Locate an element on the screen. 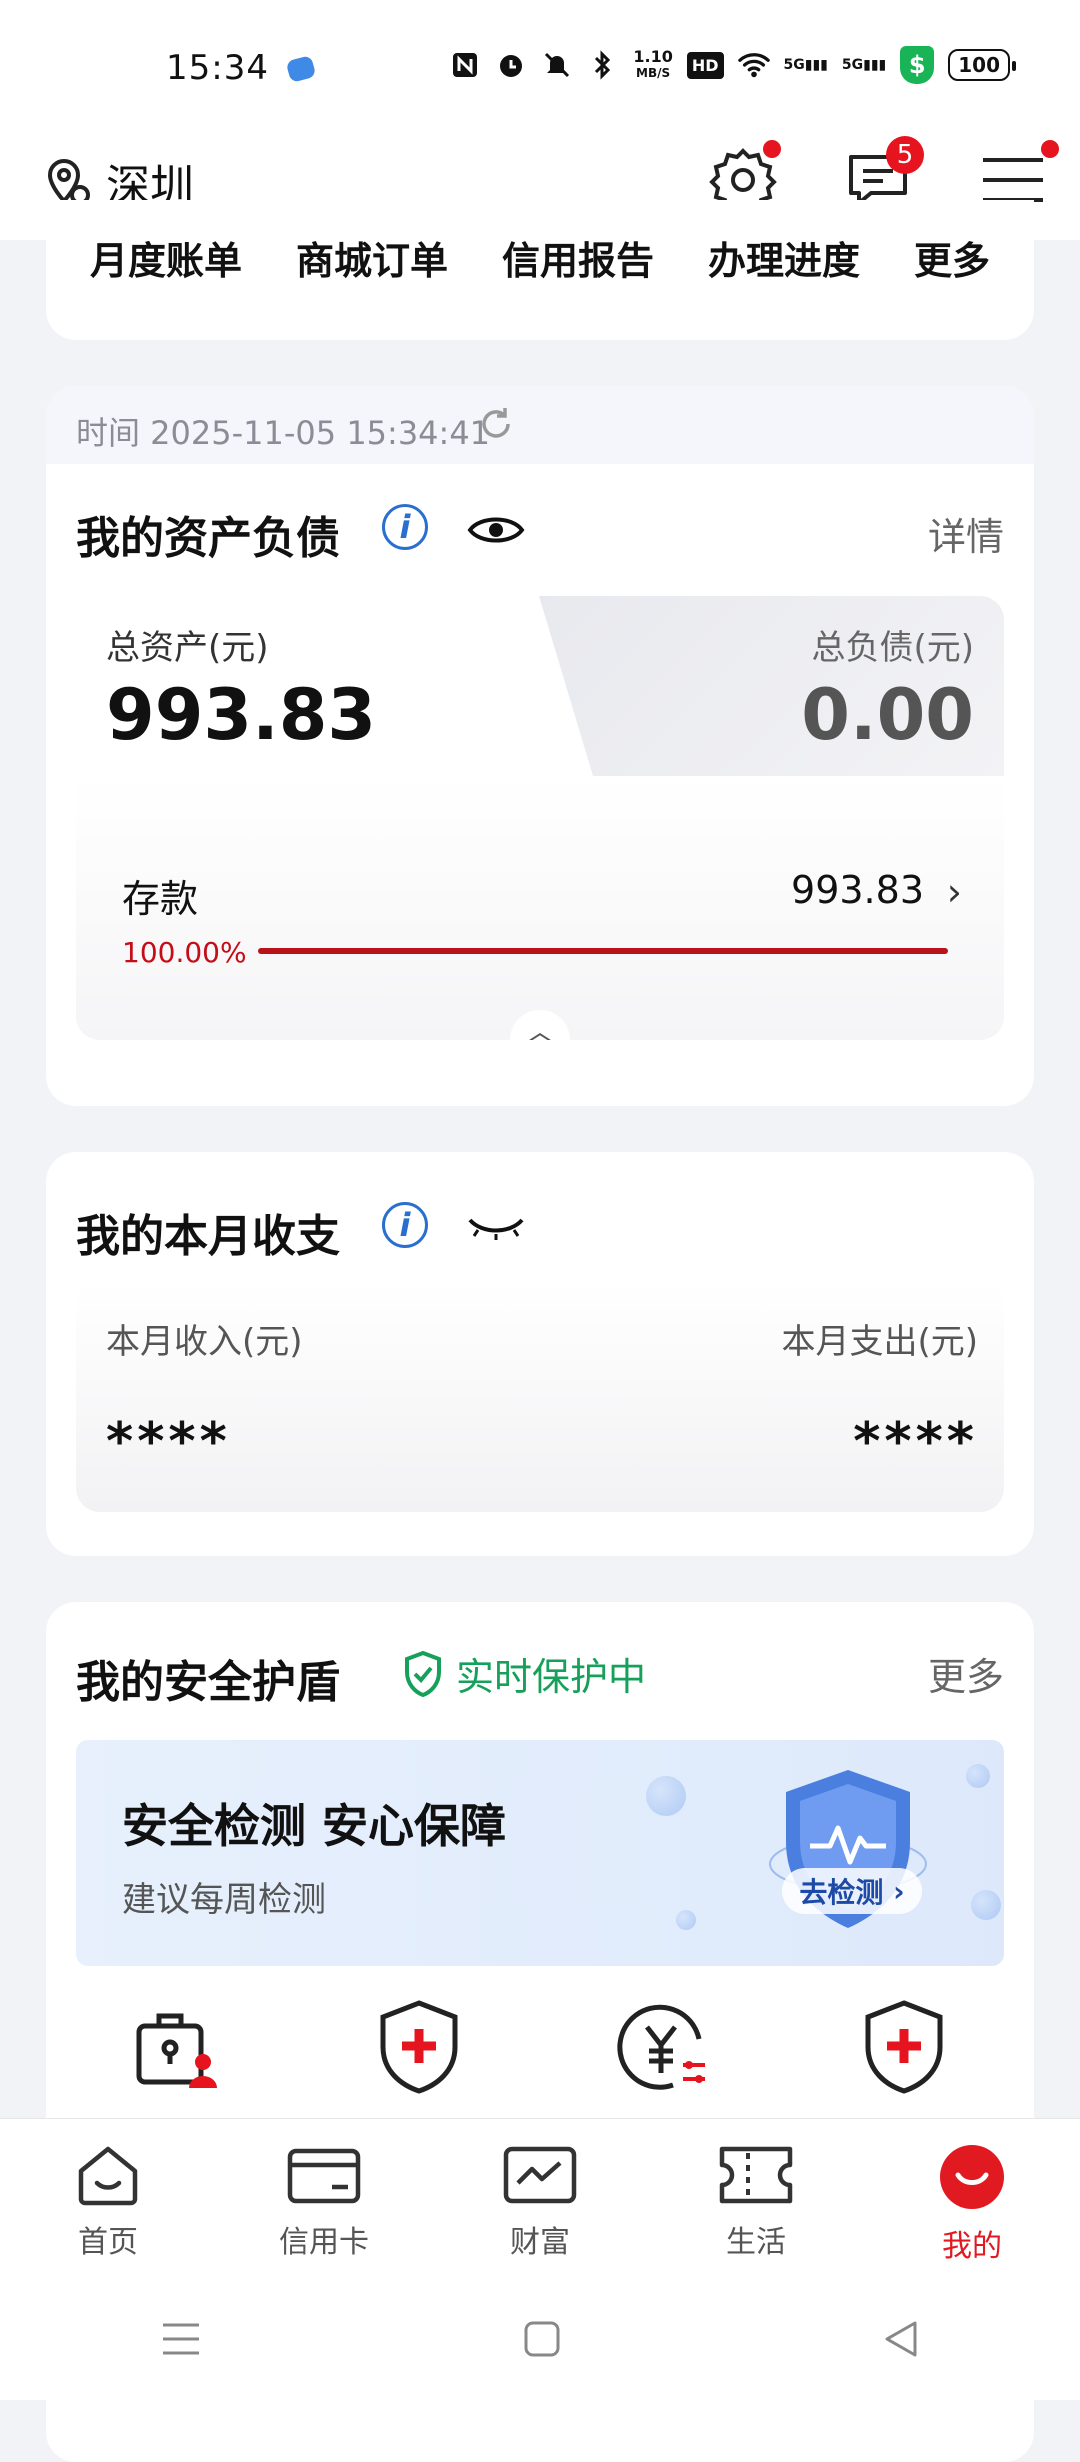 Image resolution: width=1080 pixels, height=2462 pixels. bottom-tab-bar: 首页 信用卡 财富 生活 我的 is located at coordinates (540, 2198).